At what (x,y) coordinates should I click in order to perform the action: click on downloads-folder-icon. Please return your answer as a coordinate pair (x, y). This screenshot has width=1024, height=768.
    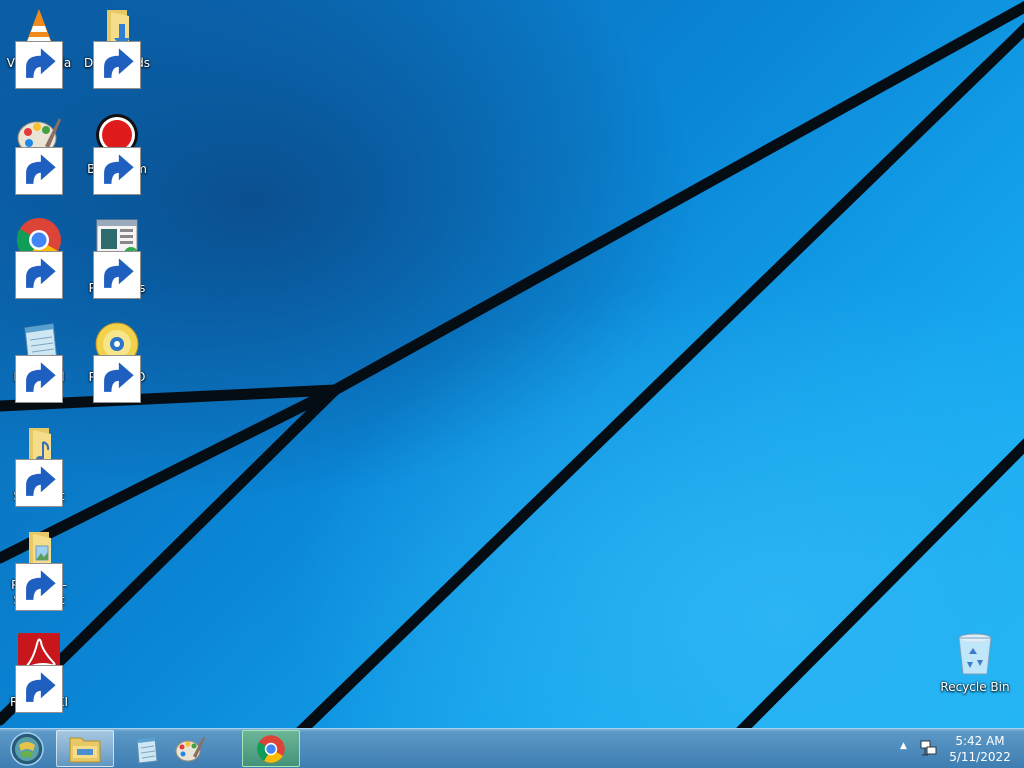
    Looking at the image, I should click on (117, 47).